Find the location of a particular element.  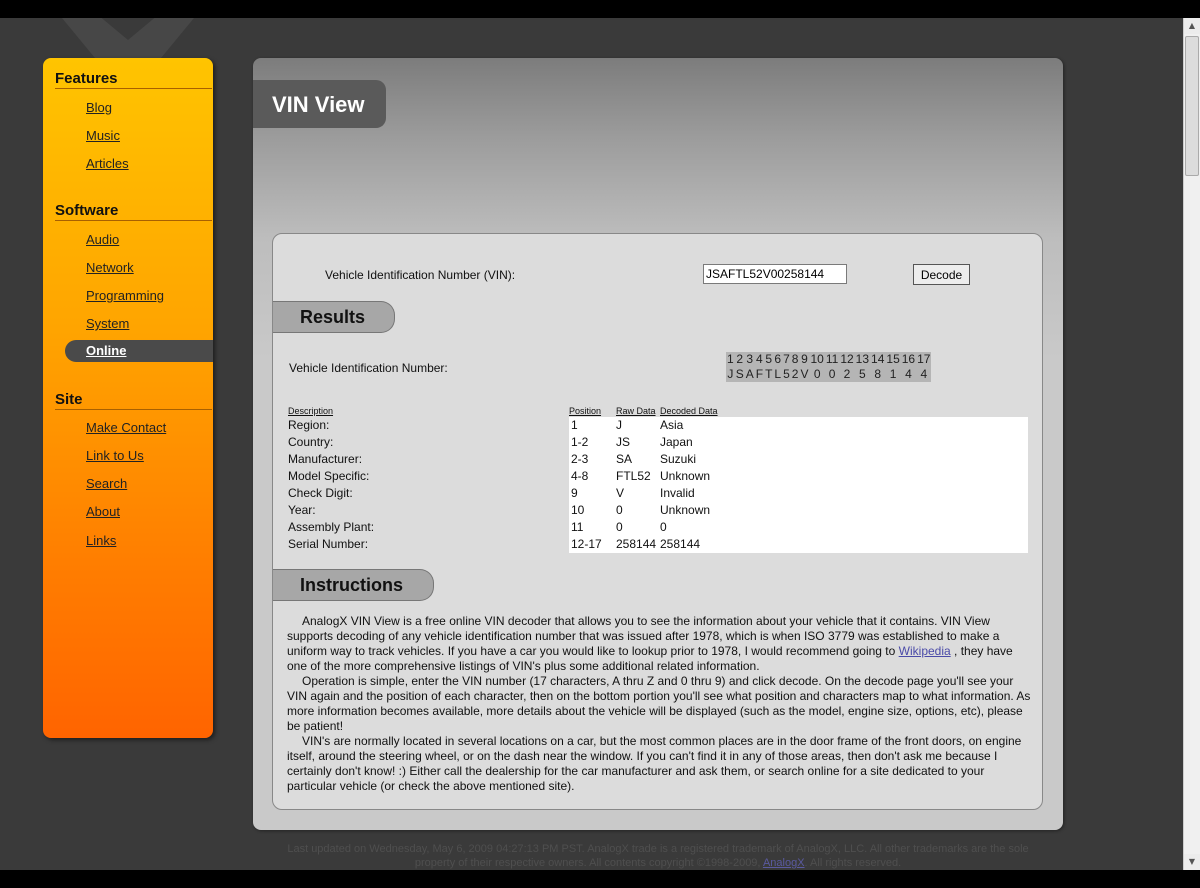

vin-position: 14 is located at coordinates (878, 359).